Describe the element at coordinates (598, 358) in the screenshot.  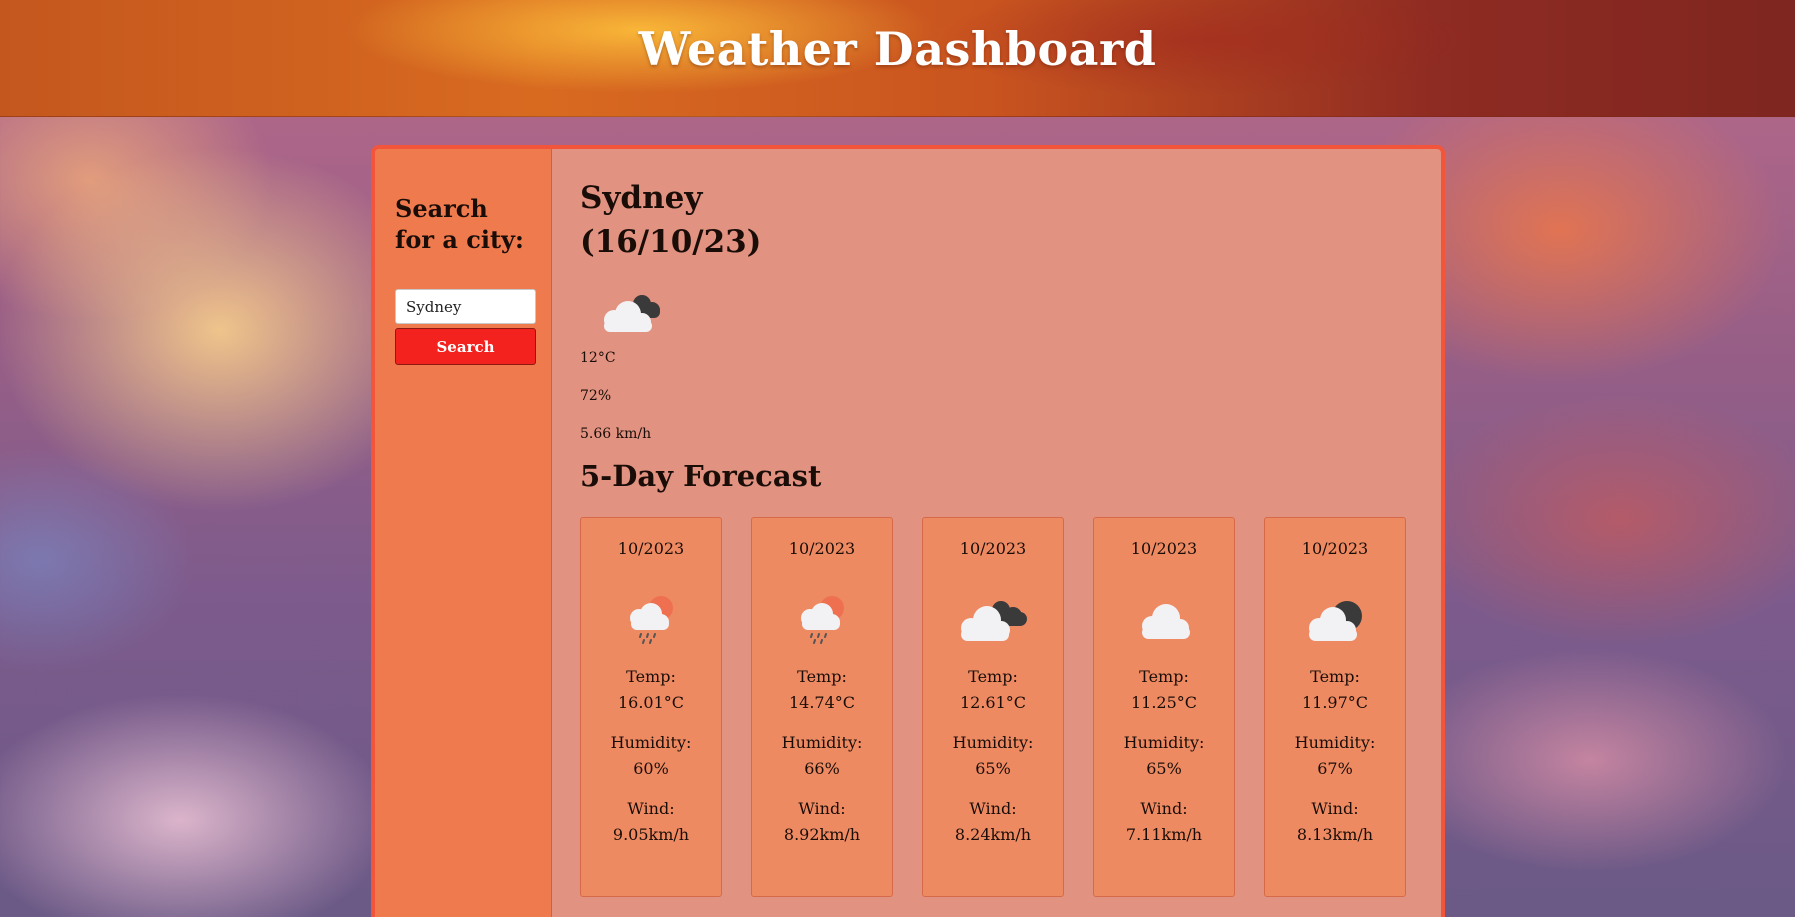
I see `current-temp: 12°C` at that location.